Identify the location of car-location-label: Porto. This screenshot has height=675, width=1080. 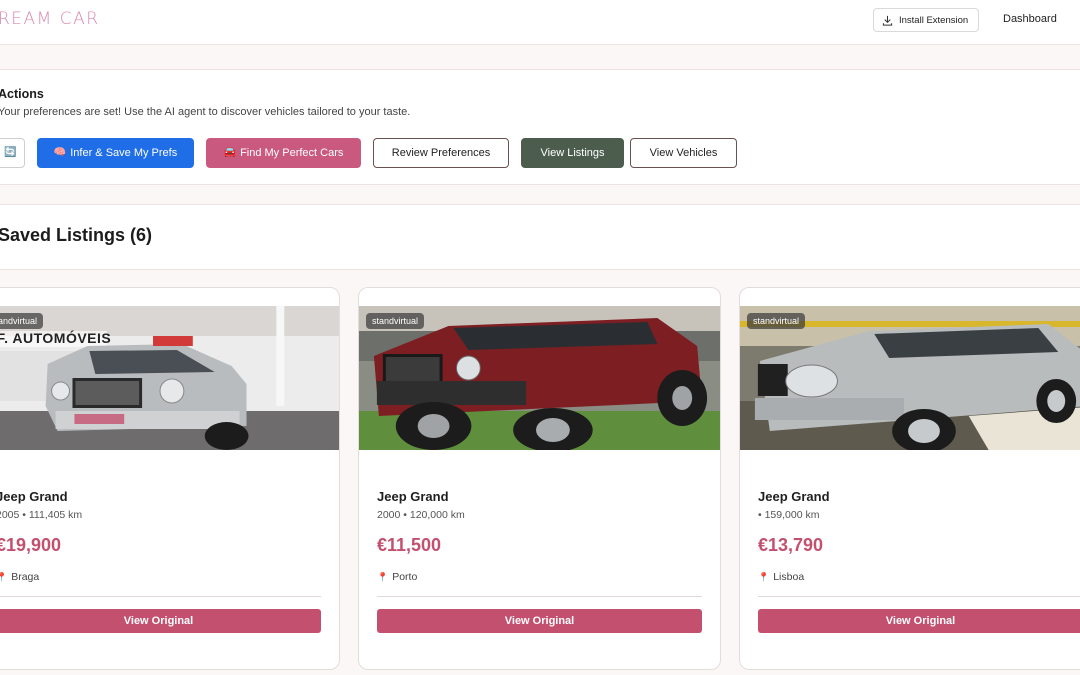
(405, 577).